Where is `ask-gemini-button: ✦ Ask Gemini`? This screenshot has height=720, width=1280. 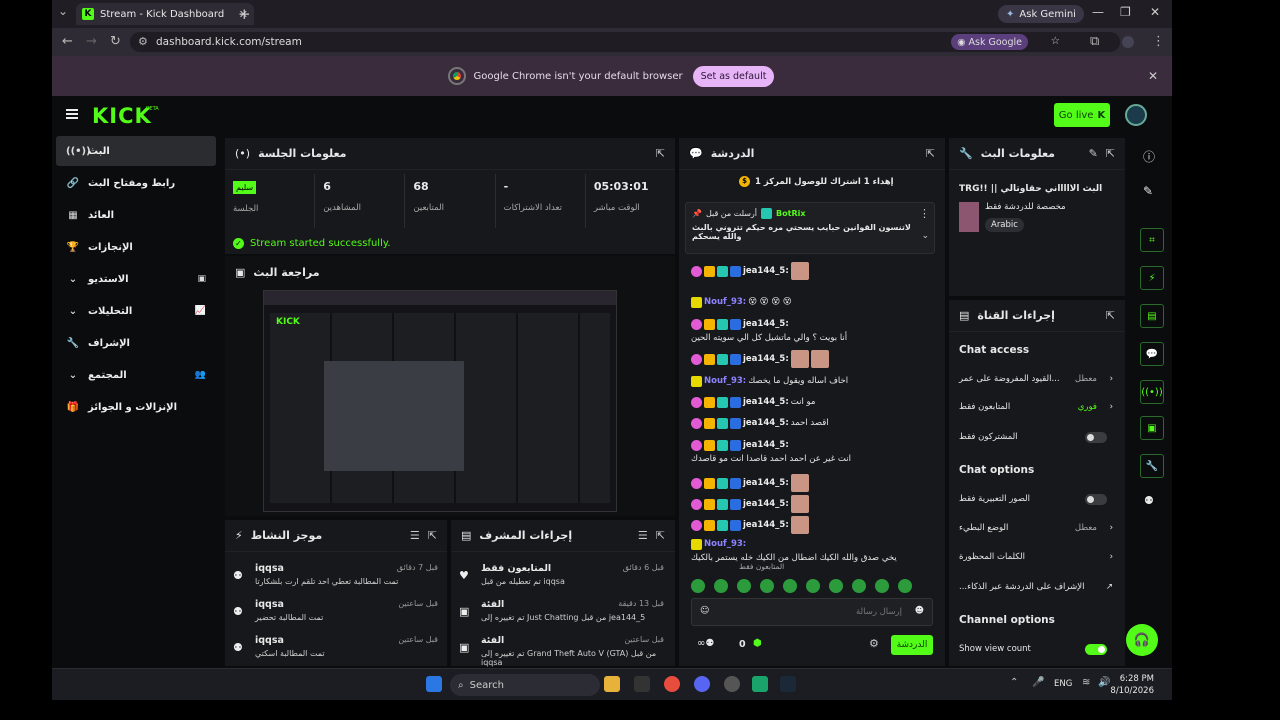
ask-gemini-button: ✦ Ask Gemini is located at coordinates (1041, 14).